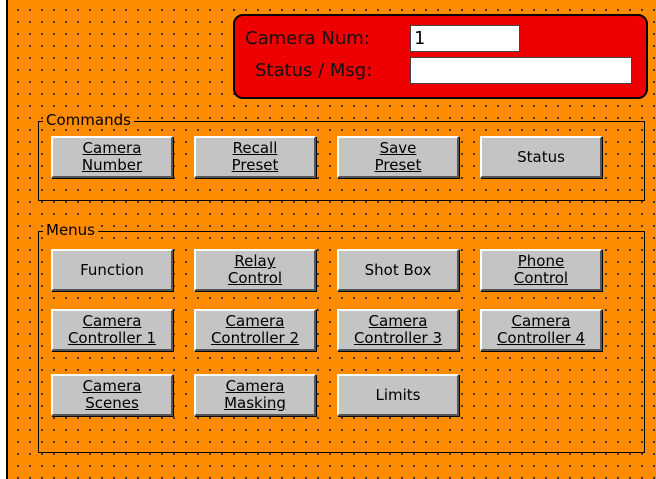 The width and height of the screenshot is (656, 479). What do you see at coordinates (541, 330) in the screenshot?
I see `camera-controller-4-button: Camera Controller 4` at bounding box center [541, 330].